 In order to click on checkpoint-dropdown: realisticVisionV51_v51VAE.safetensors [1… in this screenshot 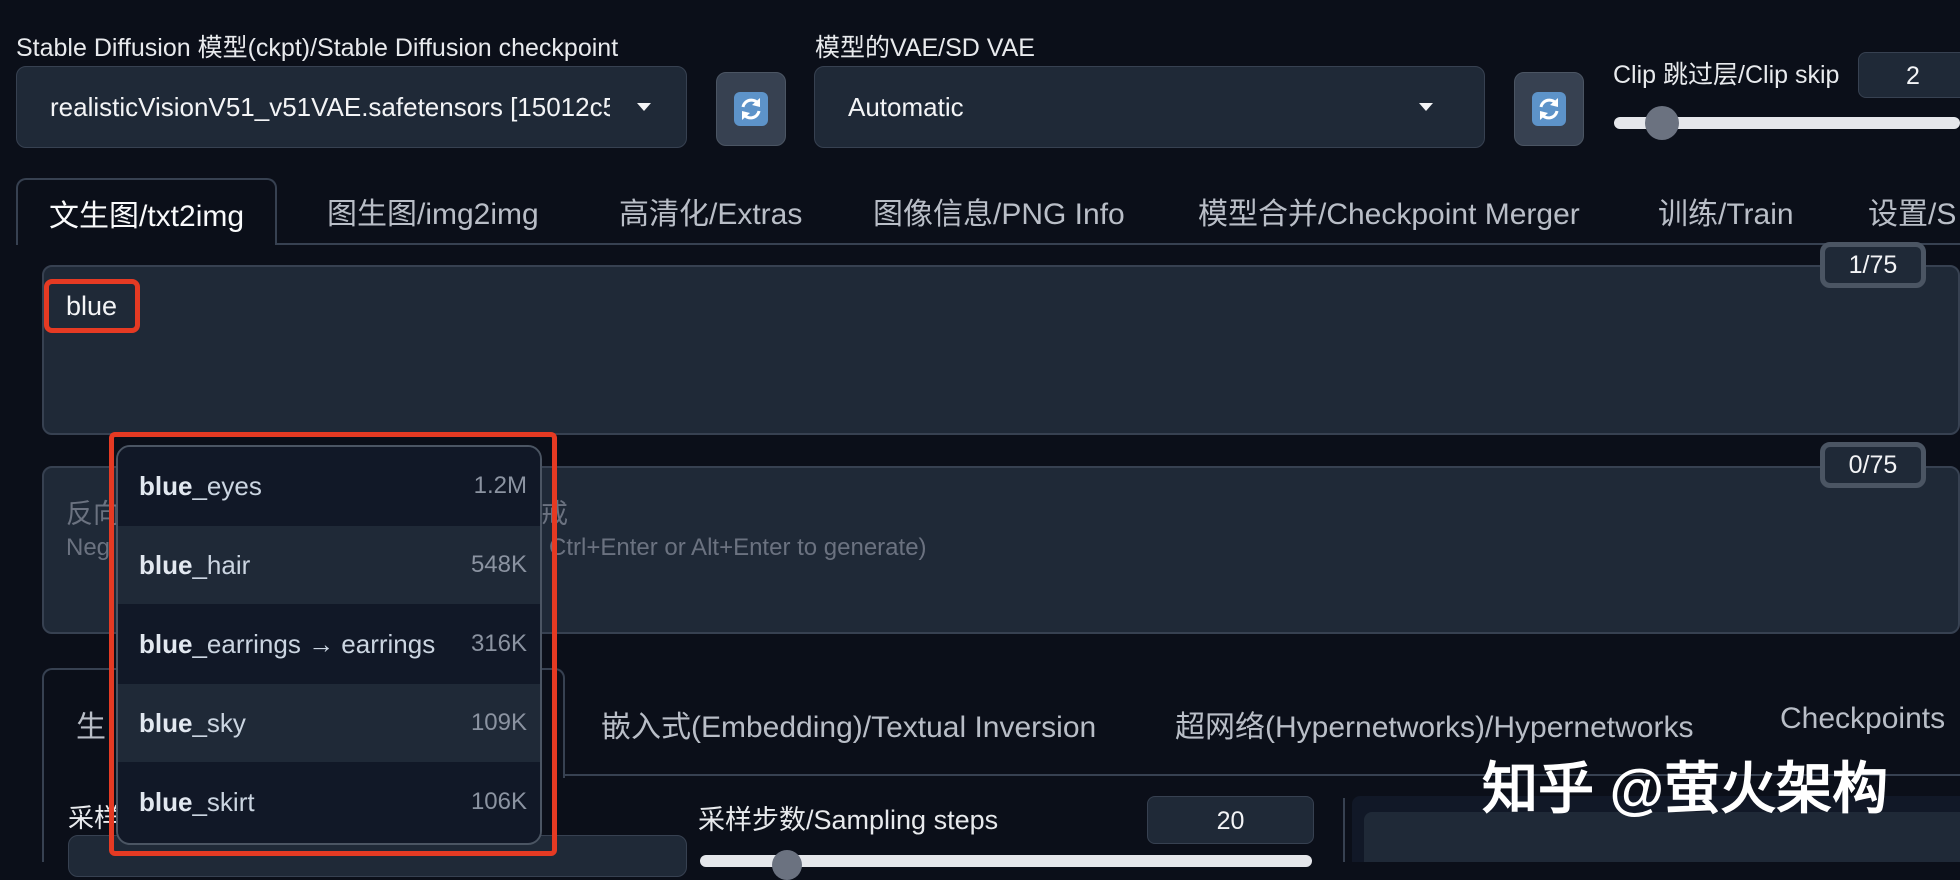, I will do `click(351, 107)`.